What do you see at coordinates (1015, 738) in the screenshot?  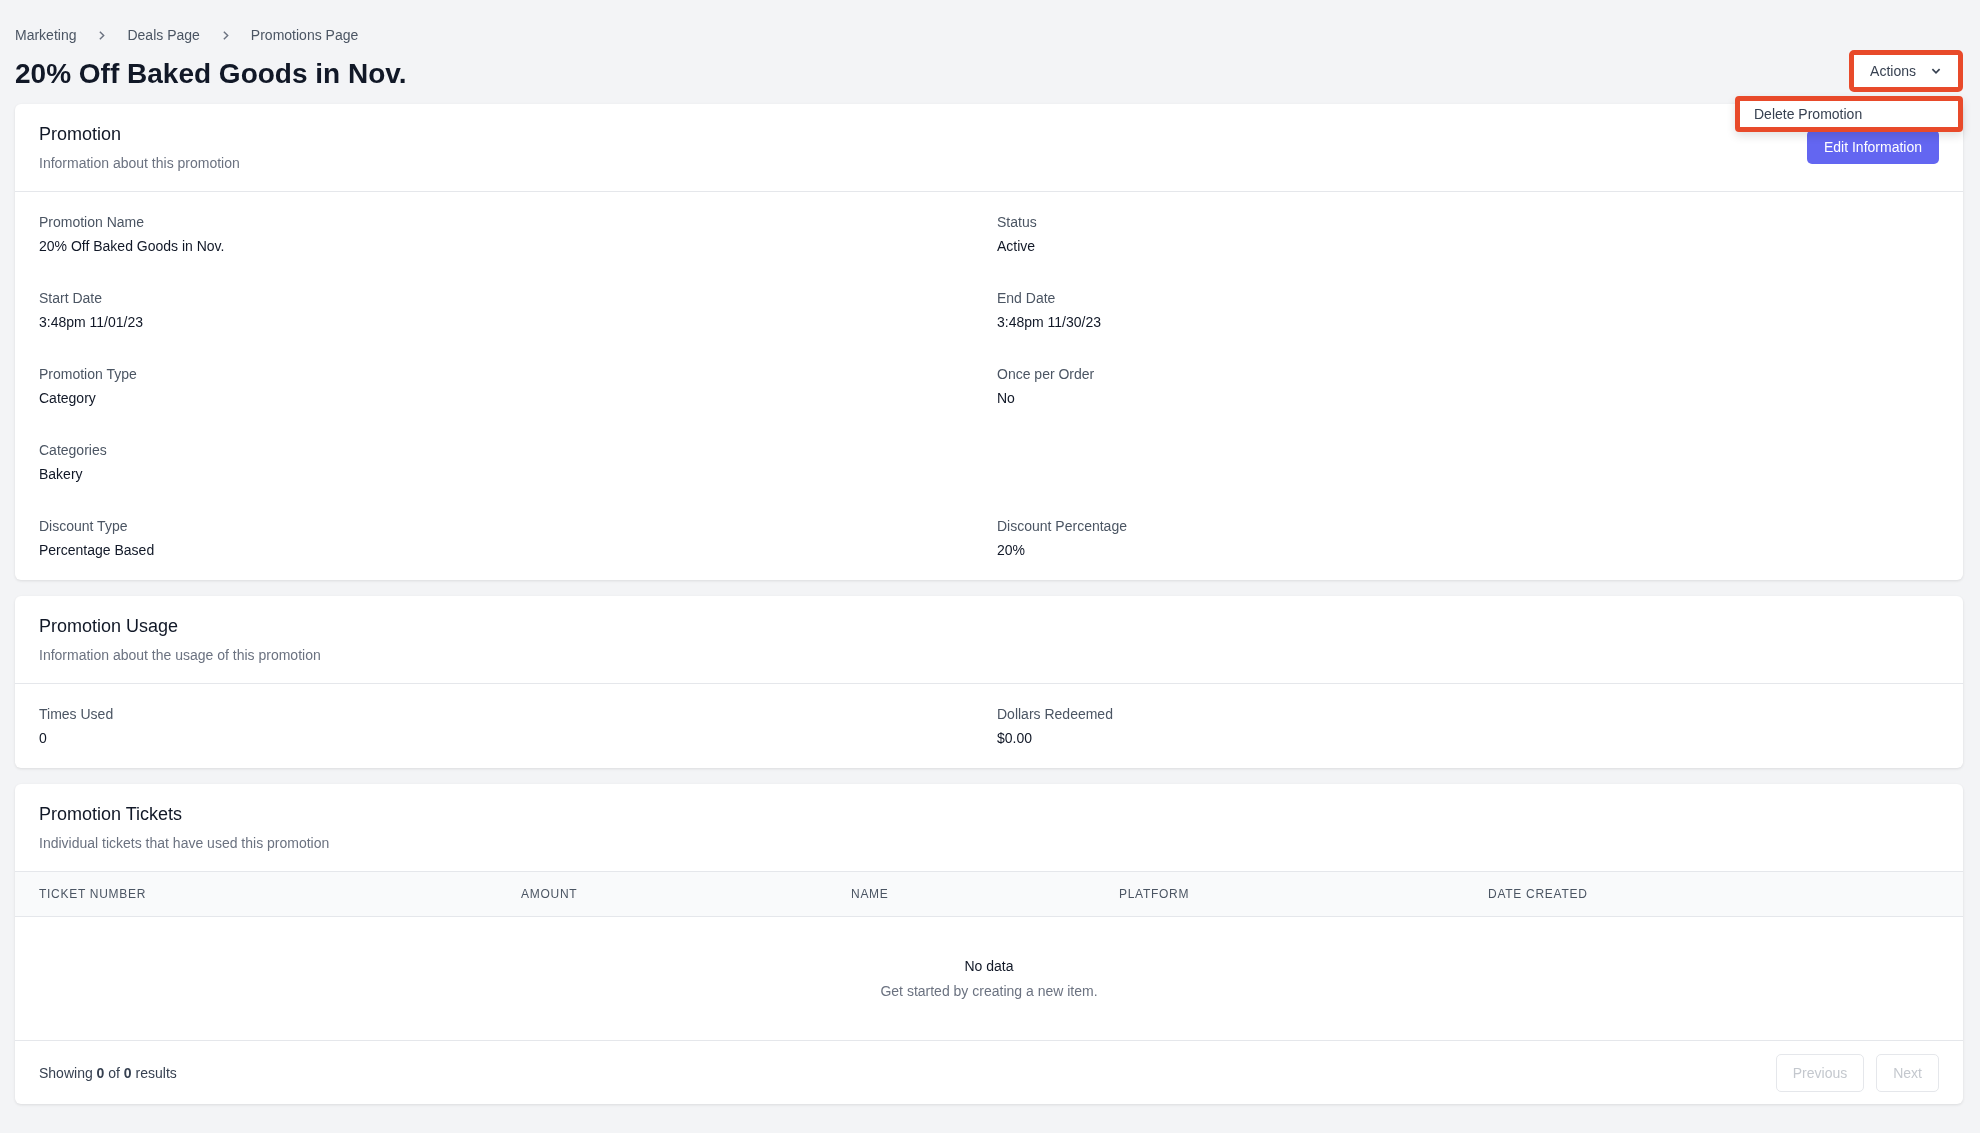 I see `field-value: $0.00` at bounding box center [1015, 738].